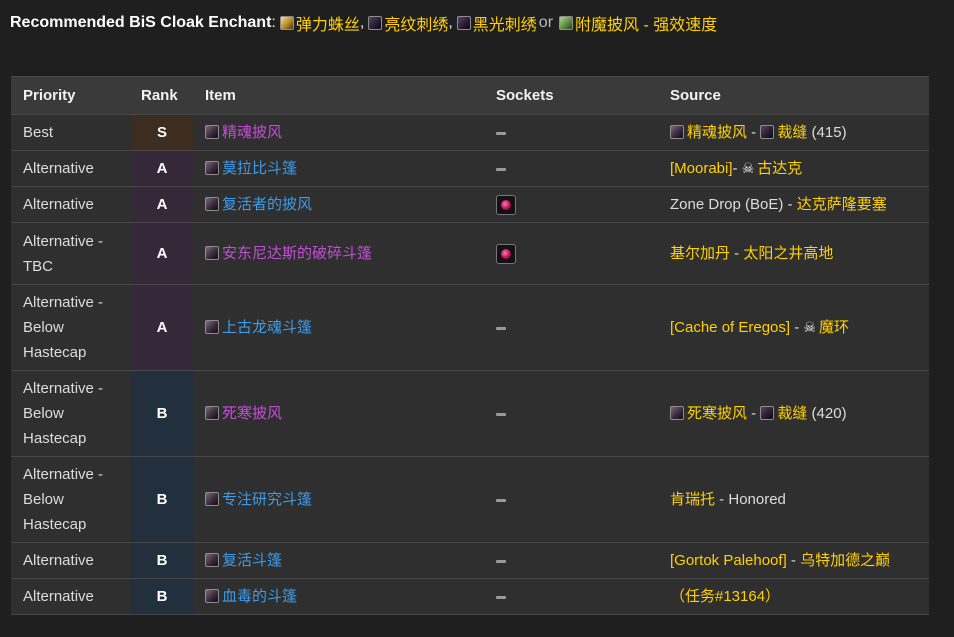 The image size is (954, 637). What do you see at coordinates (845, 560) in the screenshot?
I see `source-link: 乌特加德之巅` at bounding box center [845, 560].